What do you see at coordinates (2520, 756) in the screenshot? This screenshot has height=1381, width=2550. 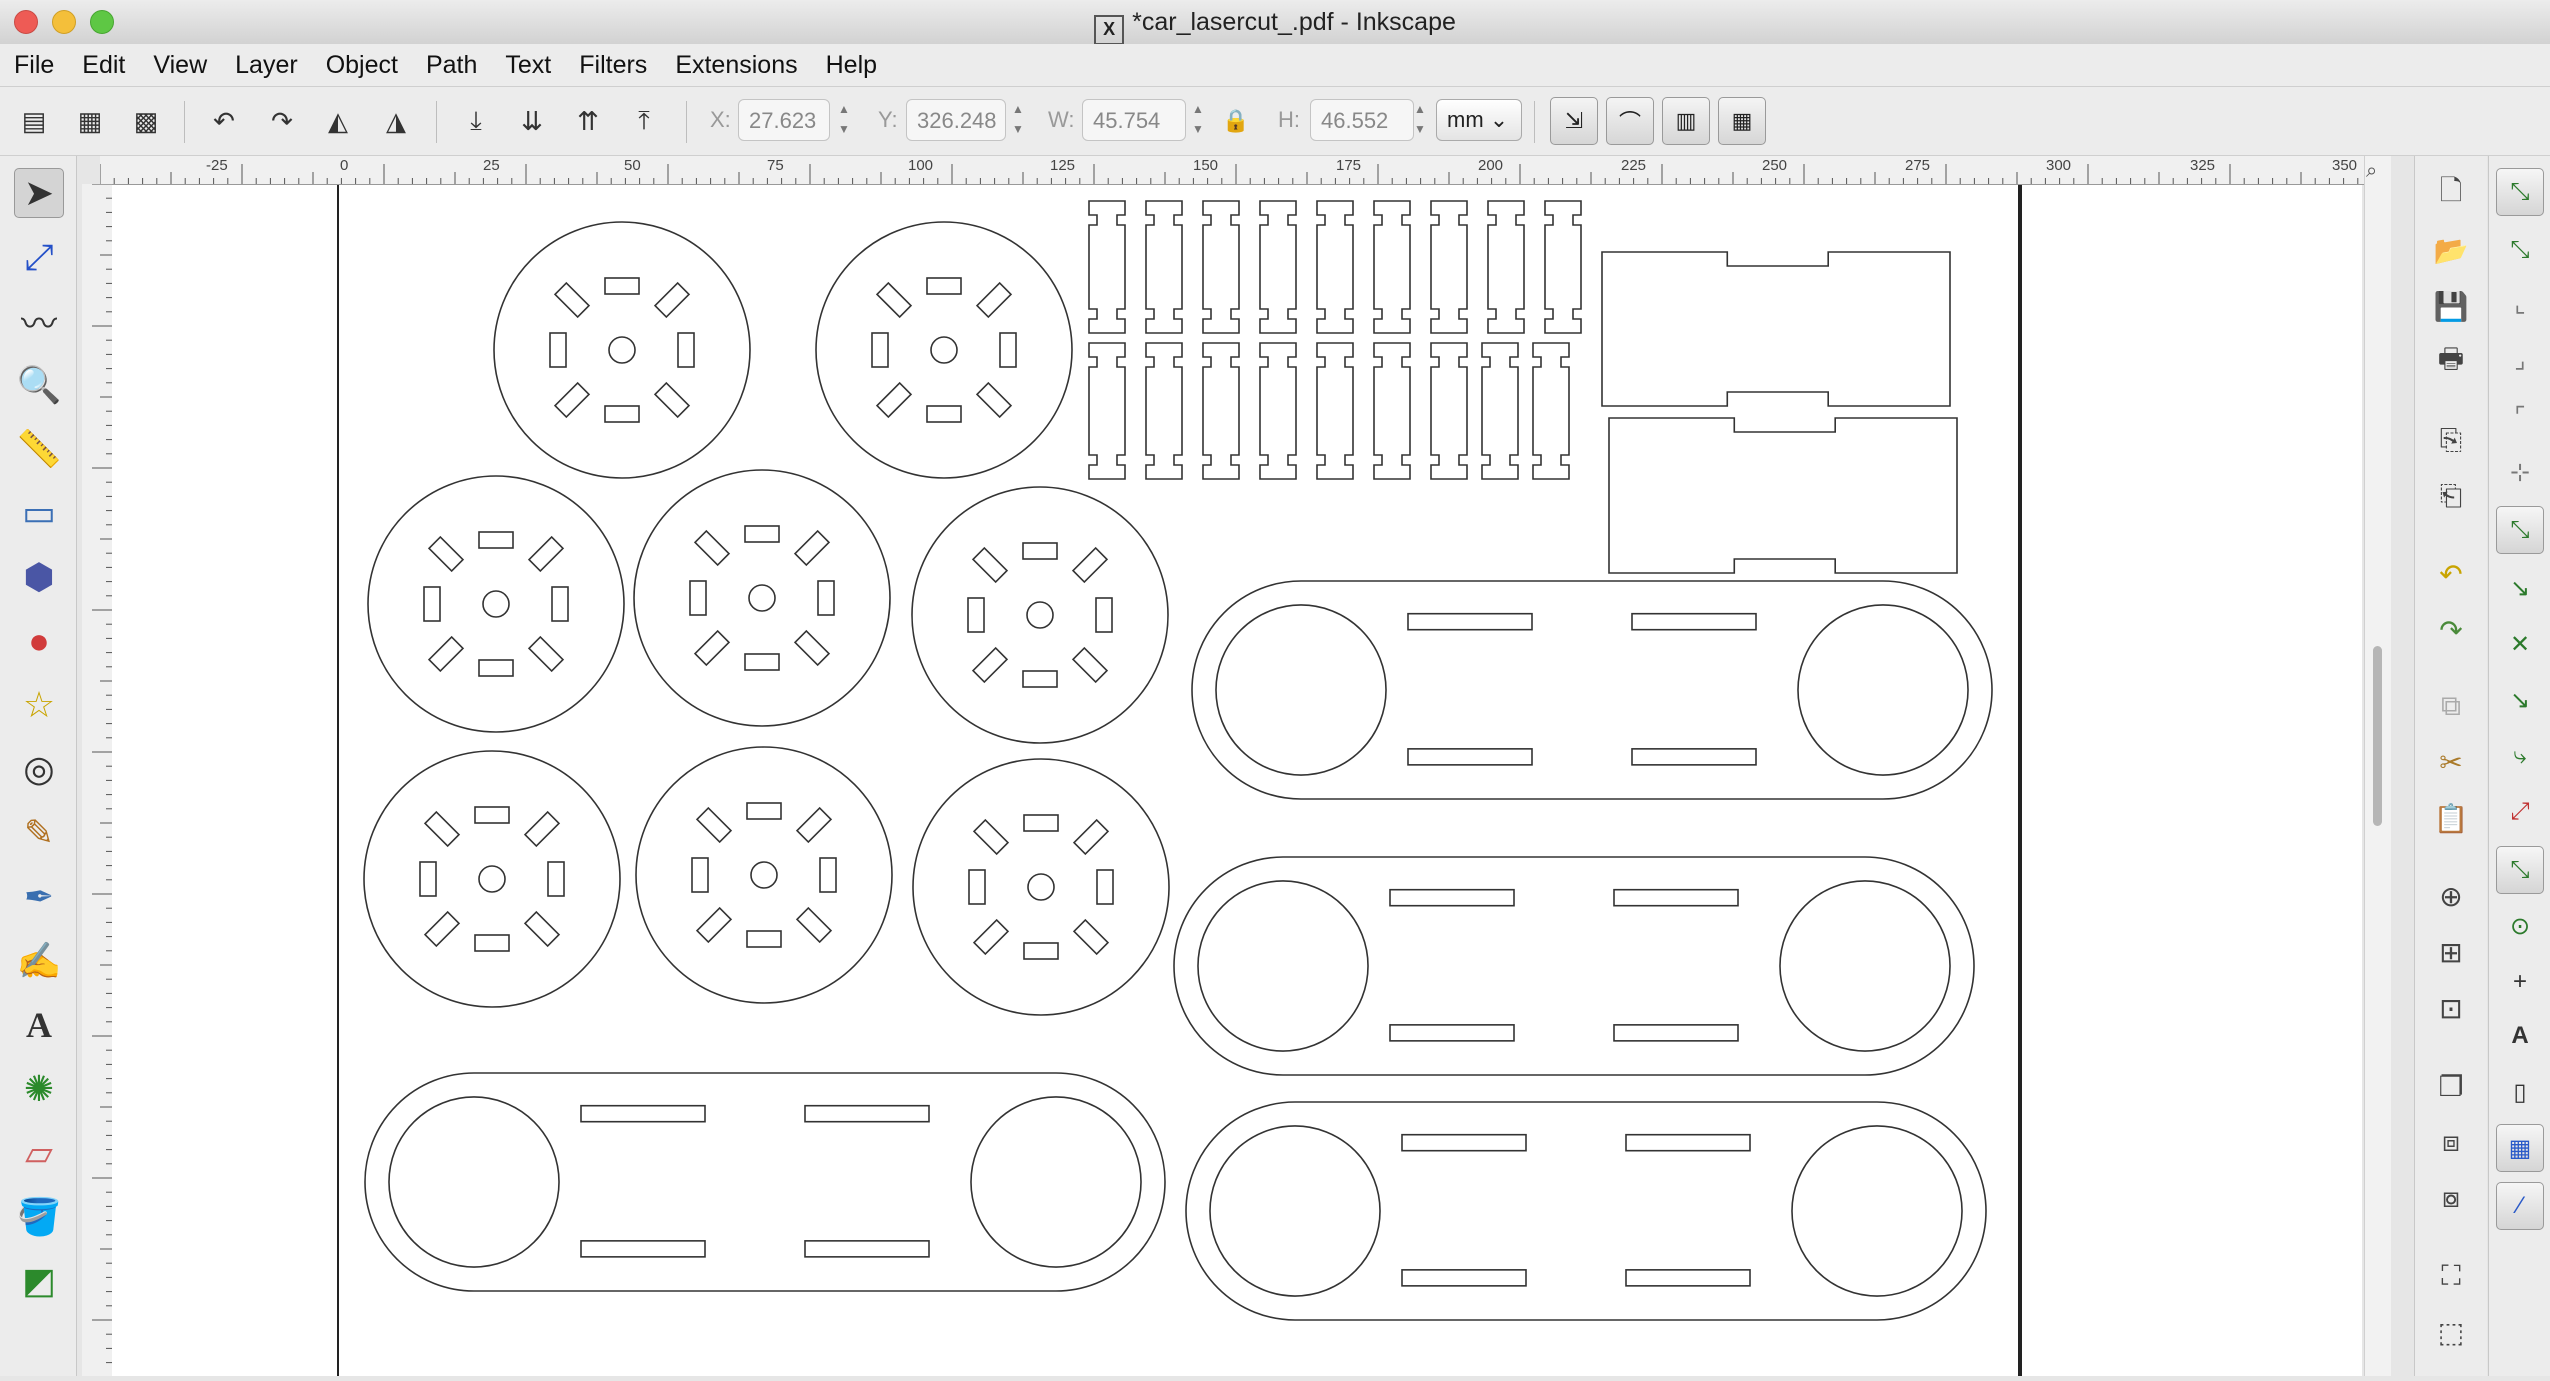 I see `snap-smooth-nodes-icon: ⤷` at bounding box center [2520, 756].